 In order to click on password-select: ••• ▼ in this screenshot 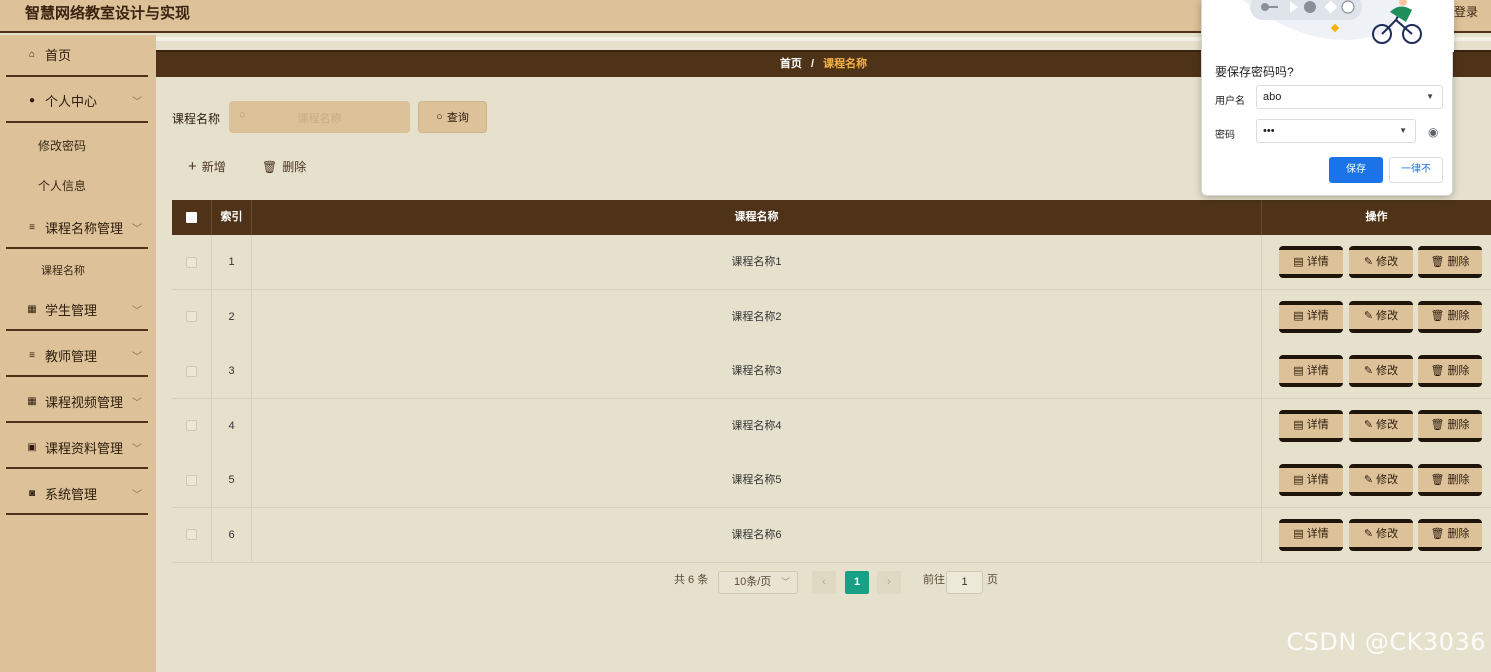, I will do `click(1336, 131)`.